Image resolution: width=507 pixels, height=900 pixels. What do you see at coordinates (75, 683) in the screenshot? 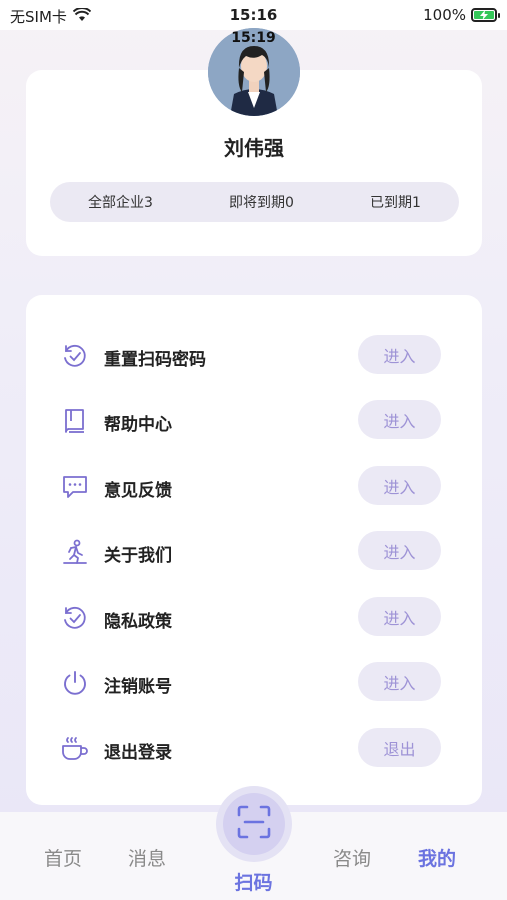
I see `power-icon` at bounding box center [75, 683].